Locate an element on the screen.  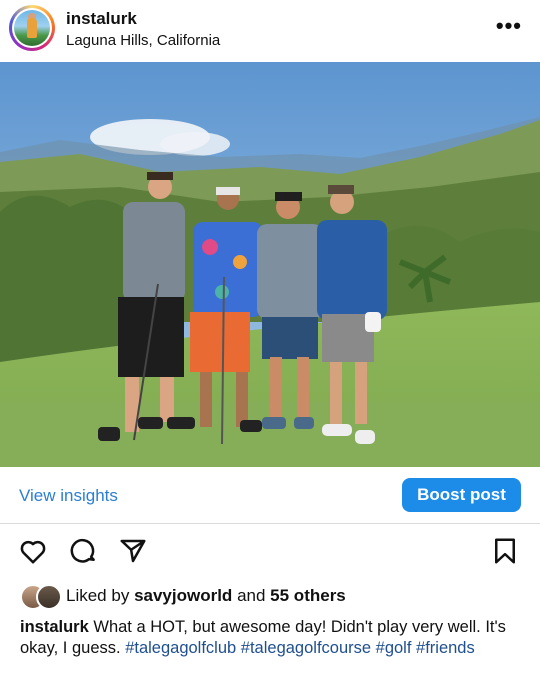
hashtag: #talegagolfclub is located at coordinates (180, 648).